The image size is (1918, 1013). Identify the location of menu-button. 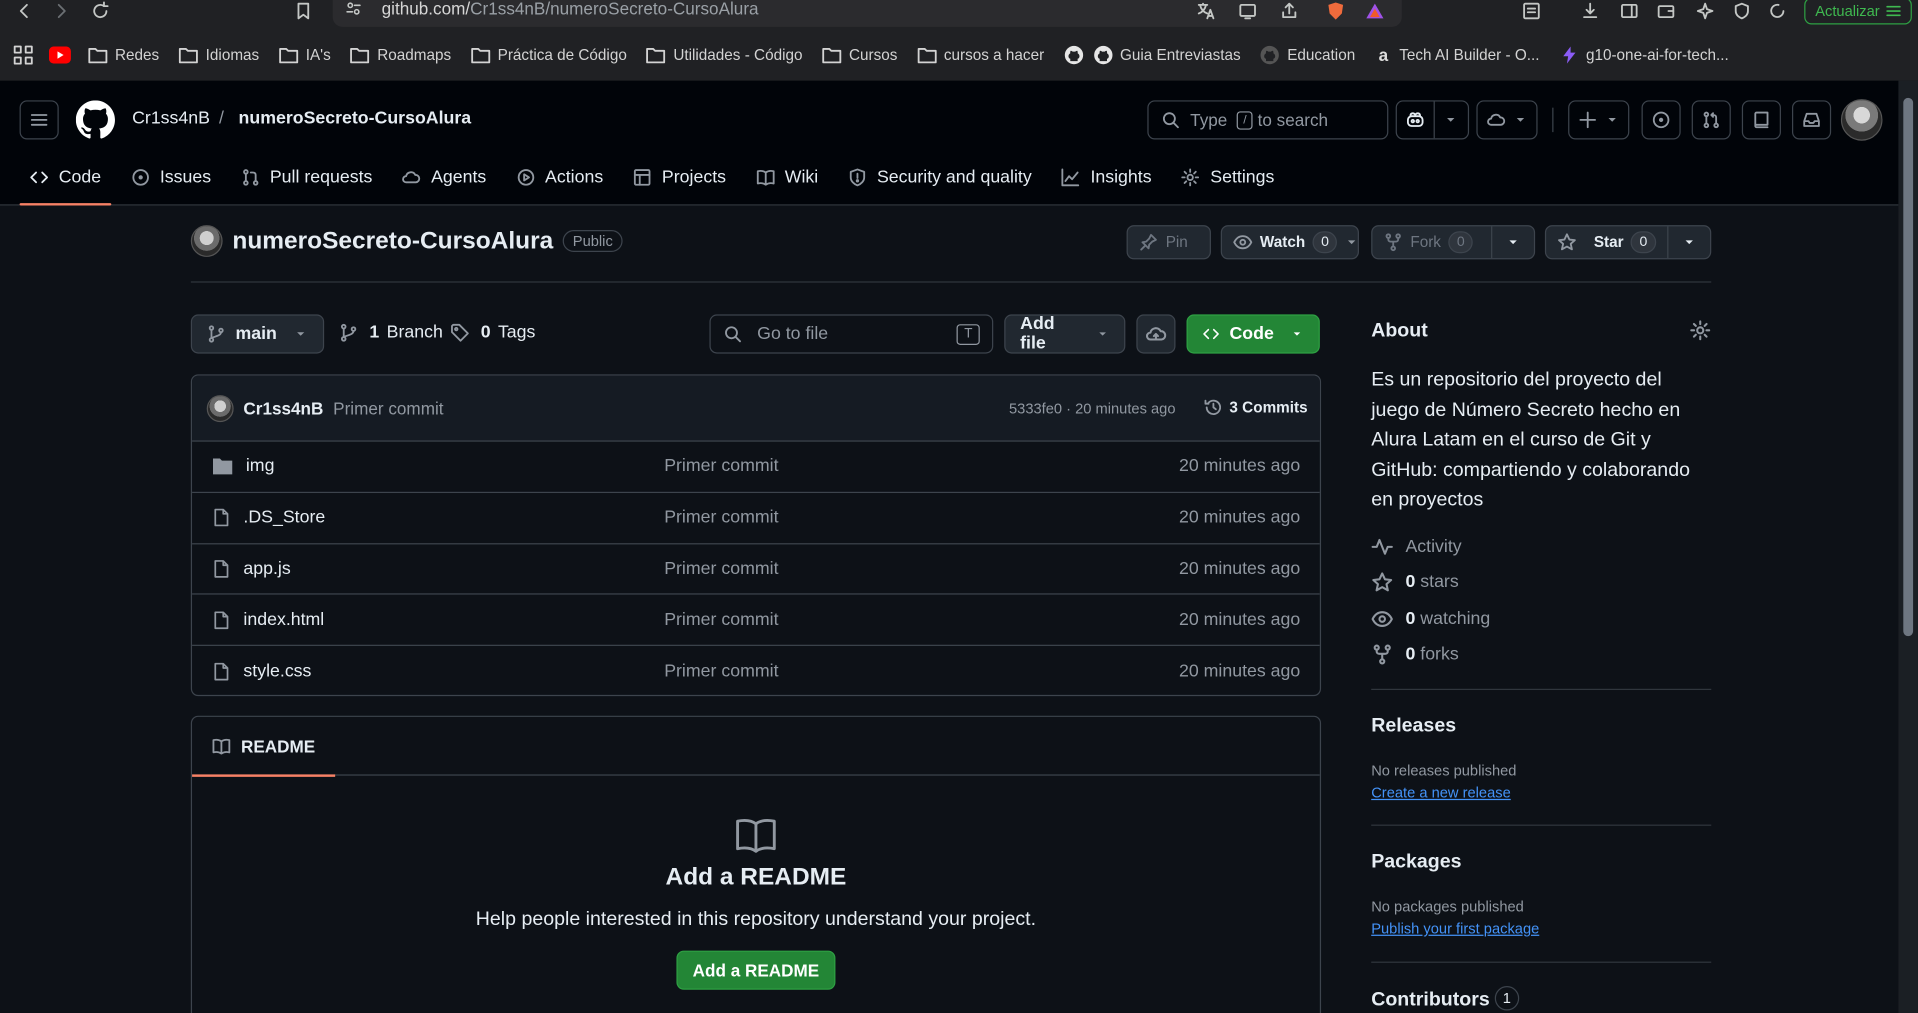
(39, 120).